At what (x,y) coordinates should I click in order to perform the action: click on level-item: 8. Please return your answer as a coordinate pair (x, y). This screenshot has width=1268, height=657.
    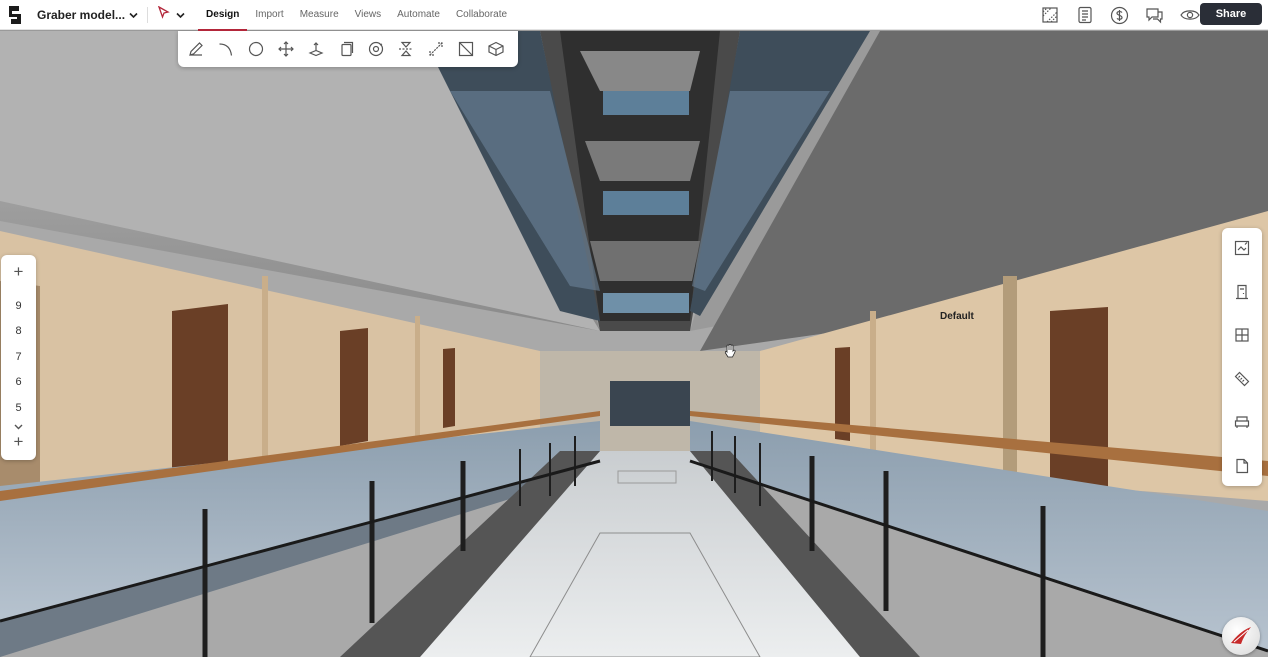
    Looking at the image, I should click on (18, 331).